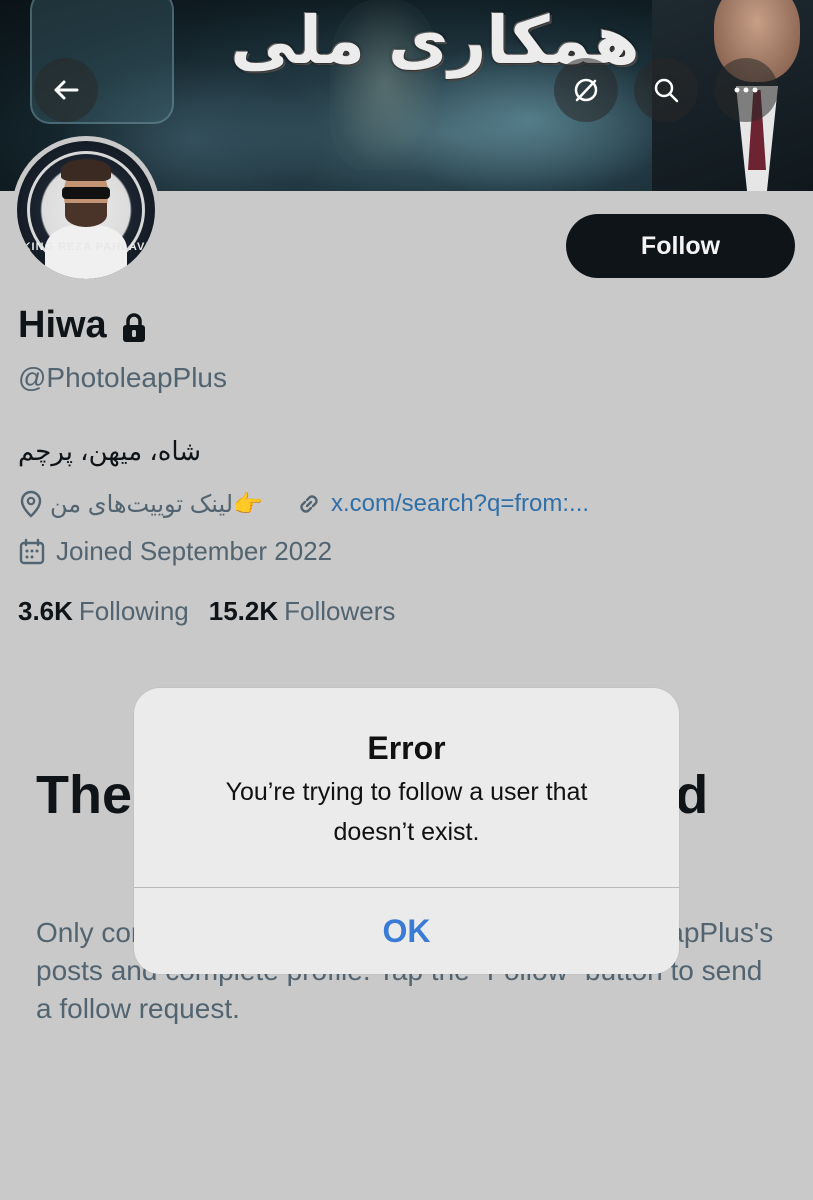 This screenshot has width=813, height=1200. I want to click on followers-count: 15.2K, so click(243, 611).